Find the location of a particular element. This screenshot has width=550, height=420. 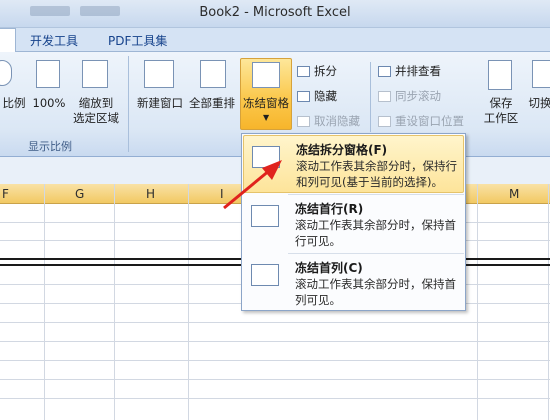

freeze-panes-button: 冻结窗格 ▼ is located at coordinates (266, 94).